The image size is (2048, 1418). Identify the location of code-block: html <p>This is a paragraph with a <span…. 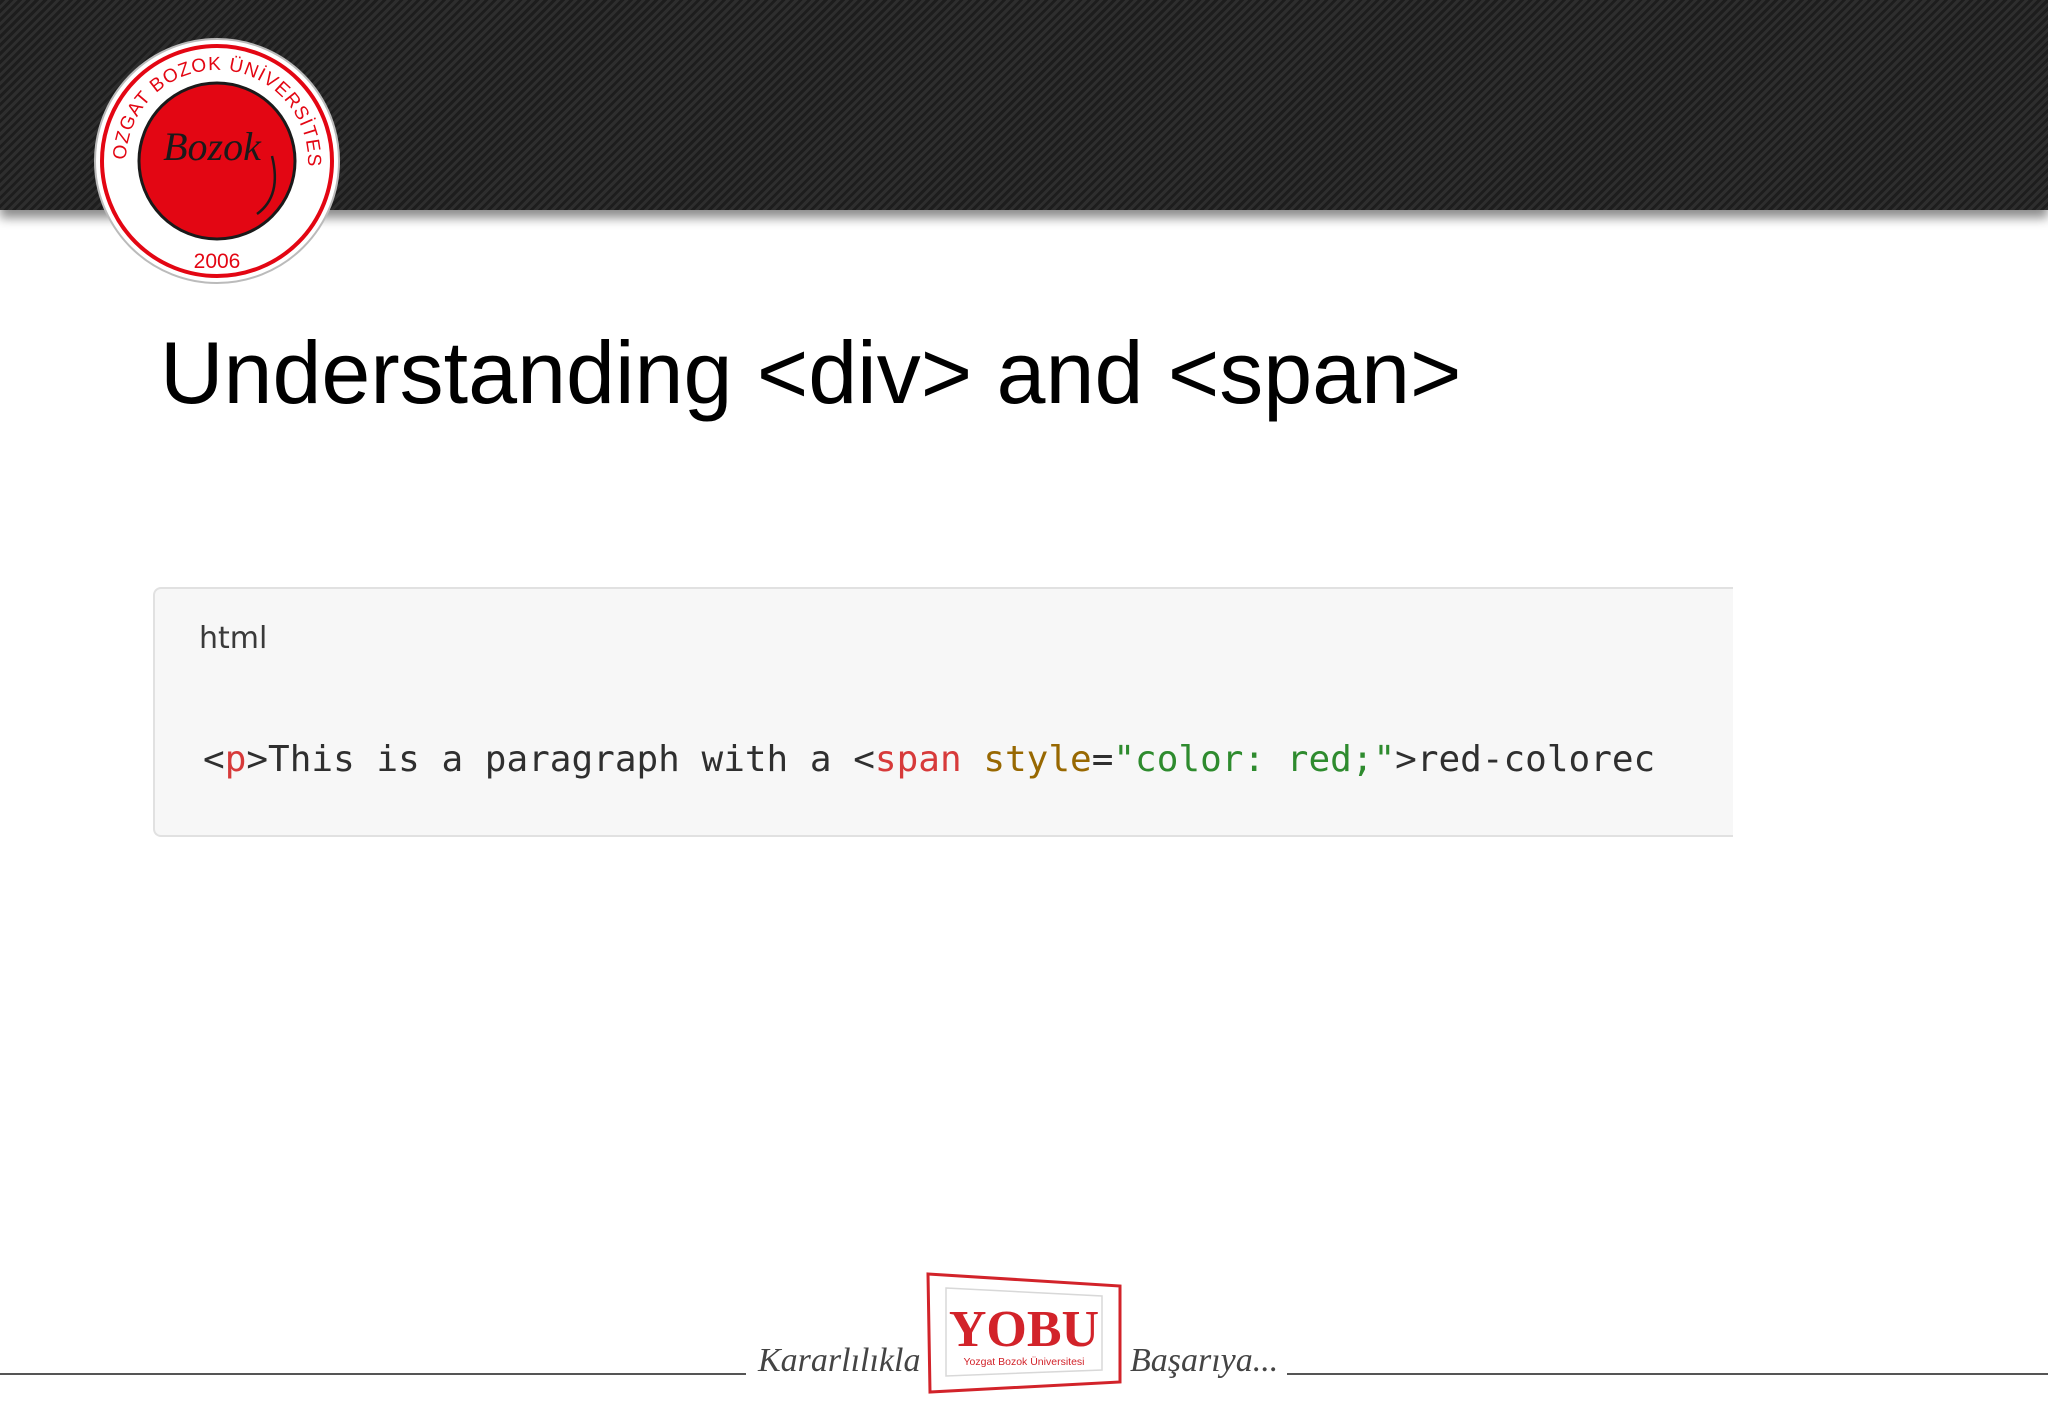
(943, 712).